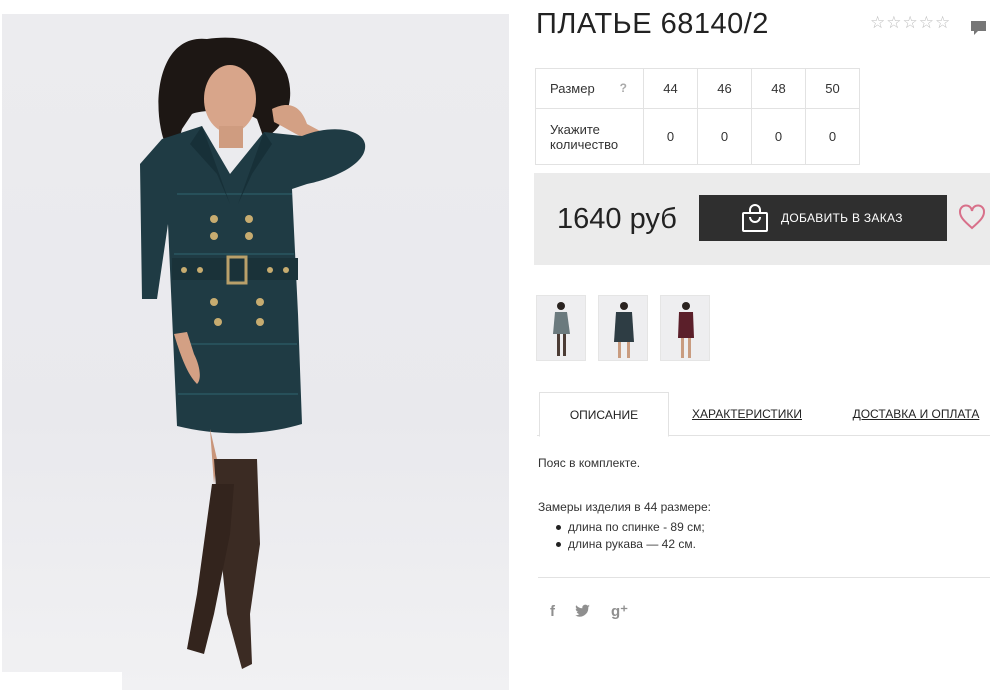 Image resolution: width=990 pixels, height=690 pixels. I want to click on quantity-label: Укажите количество, so click(589, 136).